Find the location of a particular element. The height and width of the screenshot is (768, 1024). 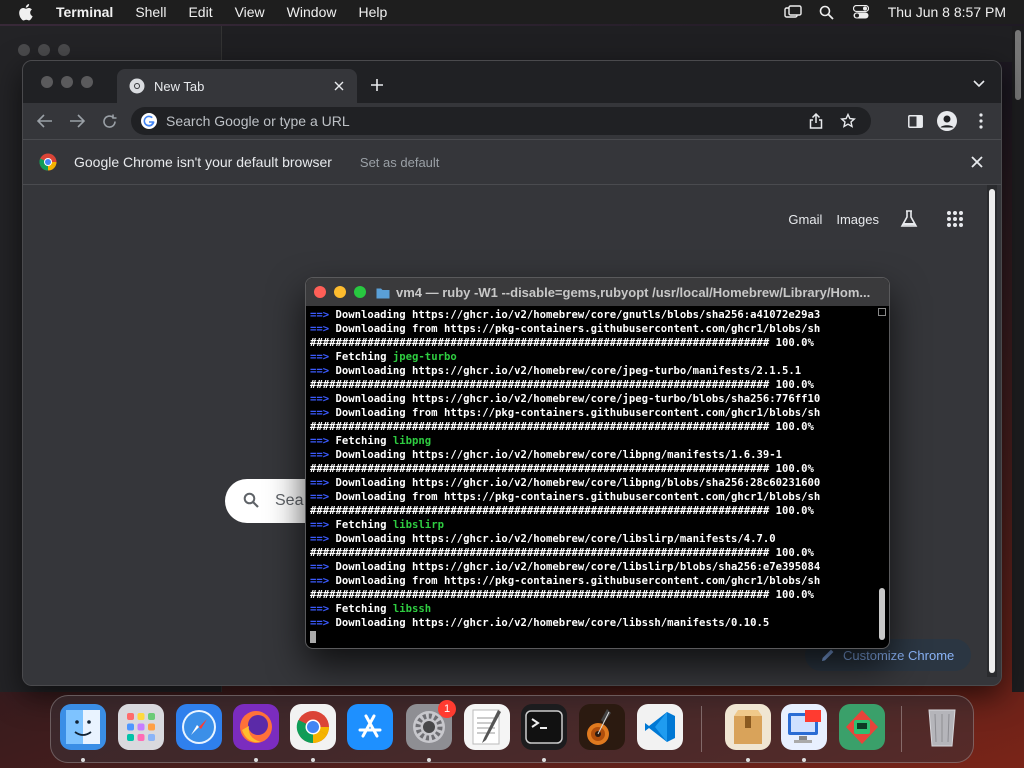

vscode-icon is located at coordinates (660, 727).